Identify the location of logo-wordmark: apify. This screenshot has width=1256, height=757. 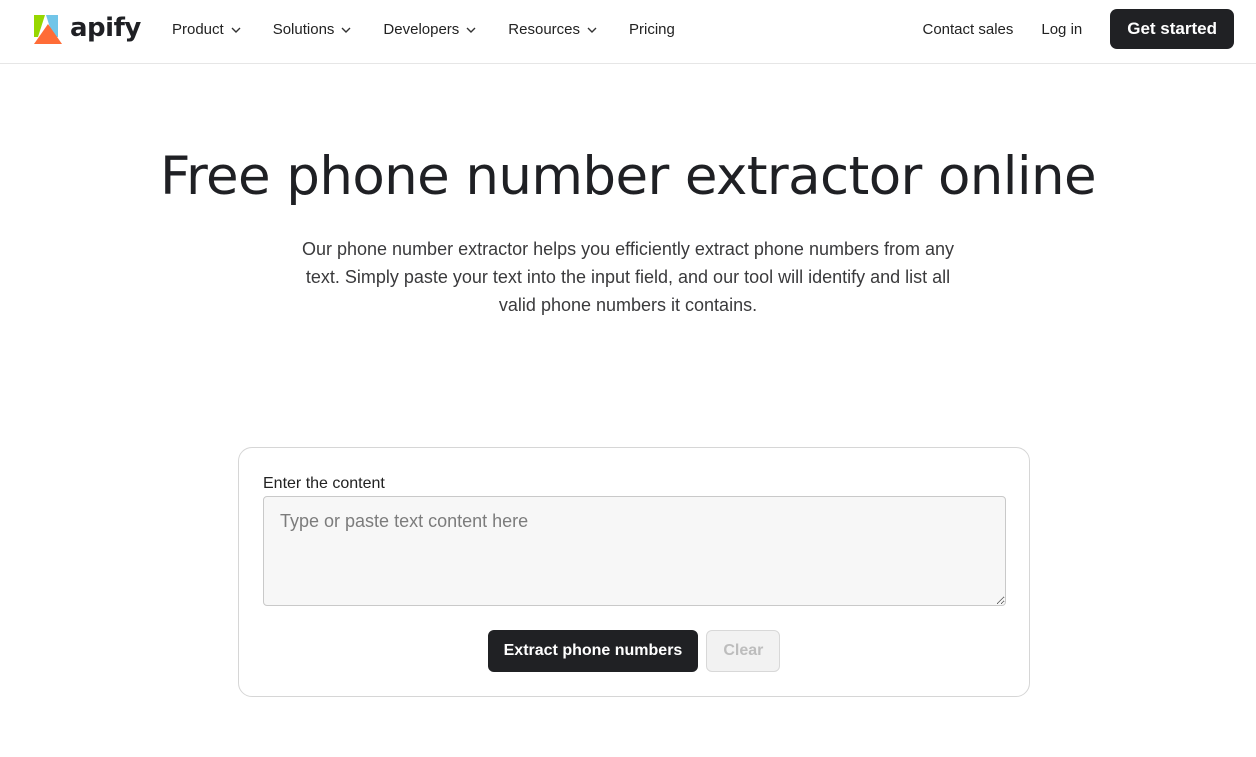
(105, 27).